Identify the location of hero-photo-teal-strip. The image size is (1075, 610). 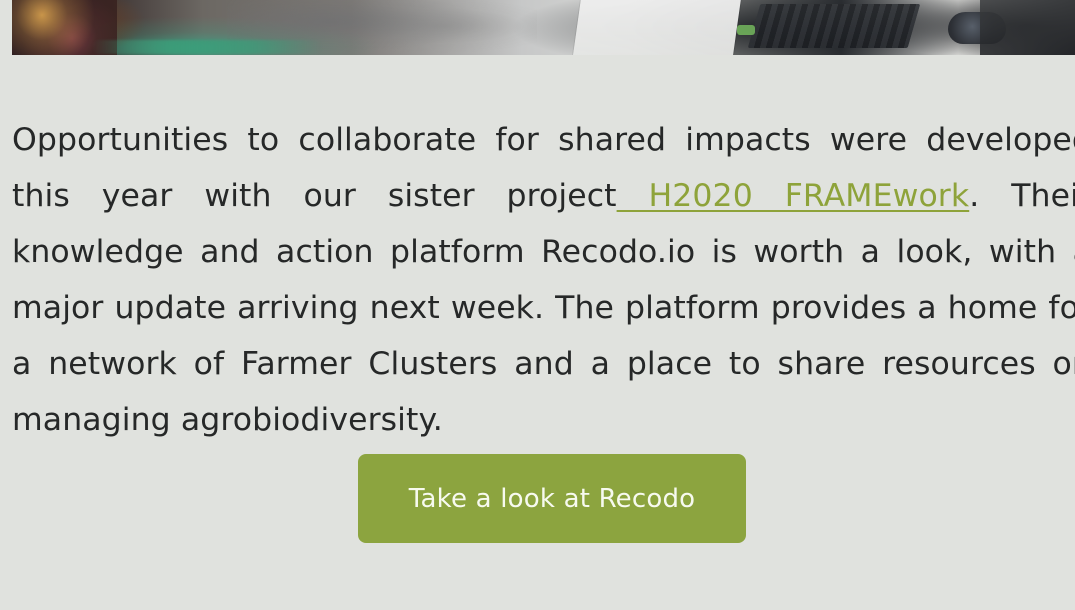
(207, 47).